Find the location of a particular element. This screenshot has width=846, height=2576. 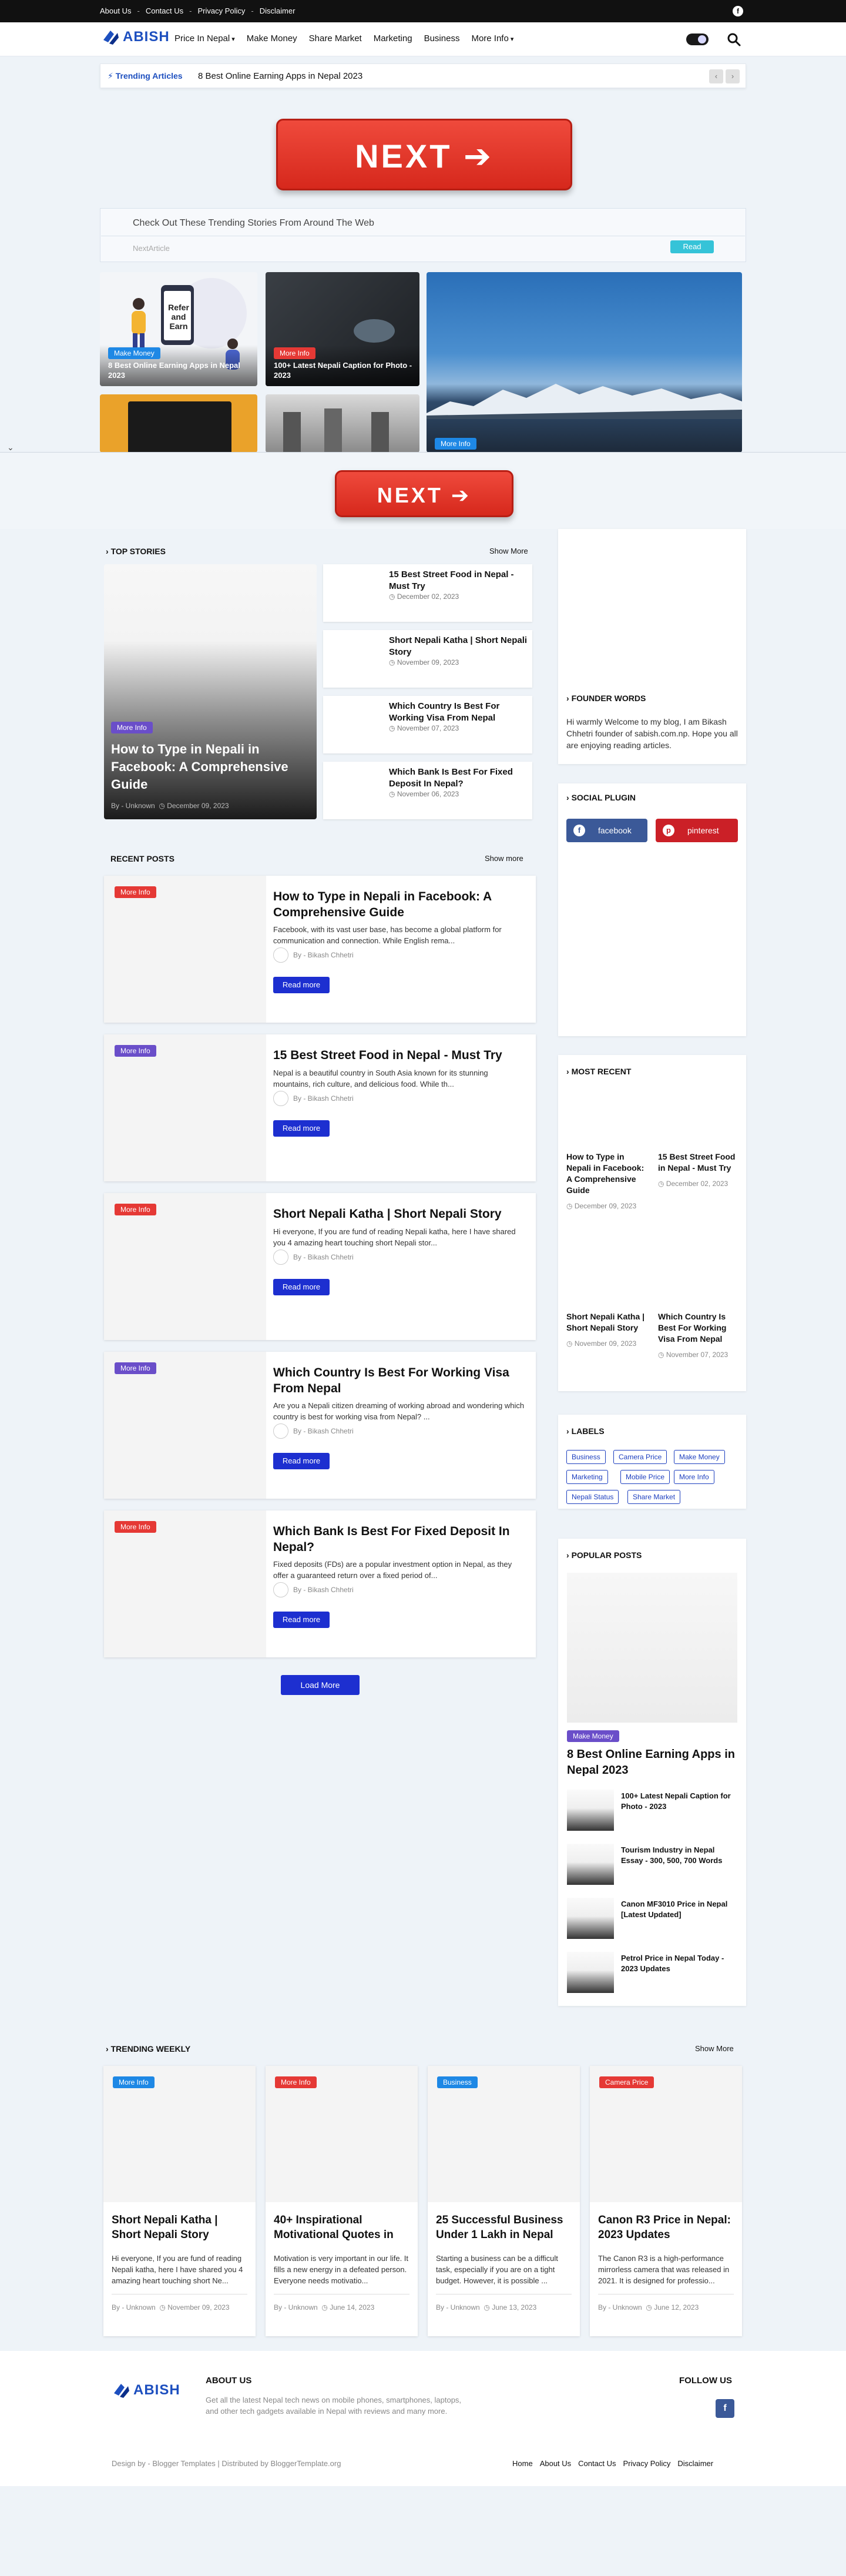

popular-main-title: 8 Best Online Earning Apps in Nepal 2023 is located at coordinates (655, 1762).